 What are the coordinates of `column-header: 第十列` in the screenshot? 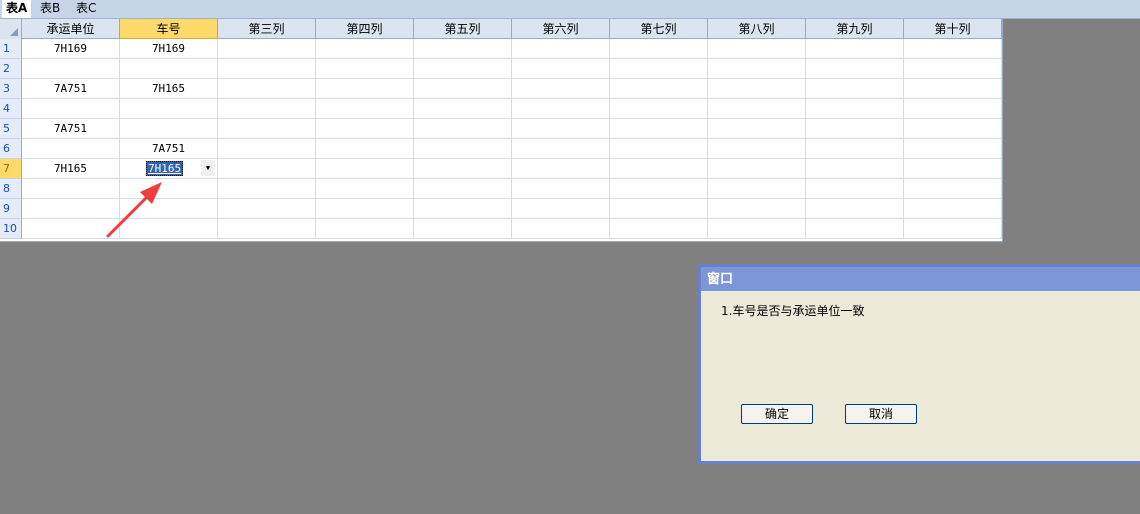 It's located at (953, 29).